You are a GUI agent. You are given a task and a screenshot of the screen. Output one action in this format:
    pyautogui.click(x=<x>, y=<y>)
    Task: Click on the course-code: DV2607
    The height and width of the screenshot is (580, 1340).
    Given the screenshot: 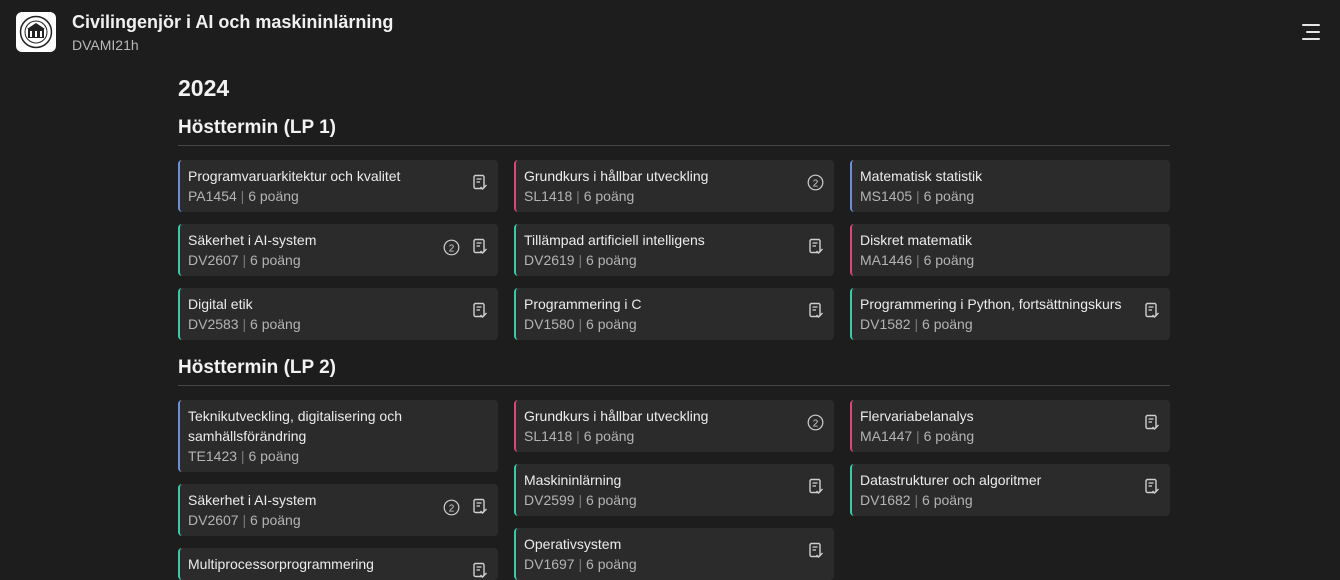 What is the action you would take?
    pyautogui.click(x=213, y=520)
    